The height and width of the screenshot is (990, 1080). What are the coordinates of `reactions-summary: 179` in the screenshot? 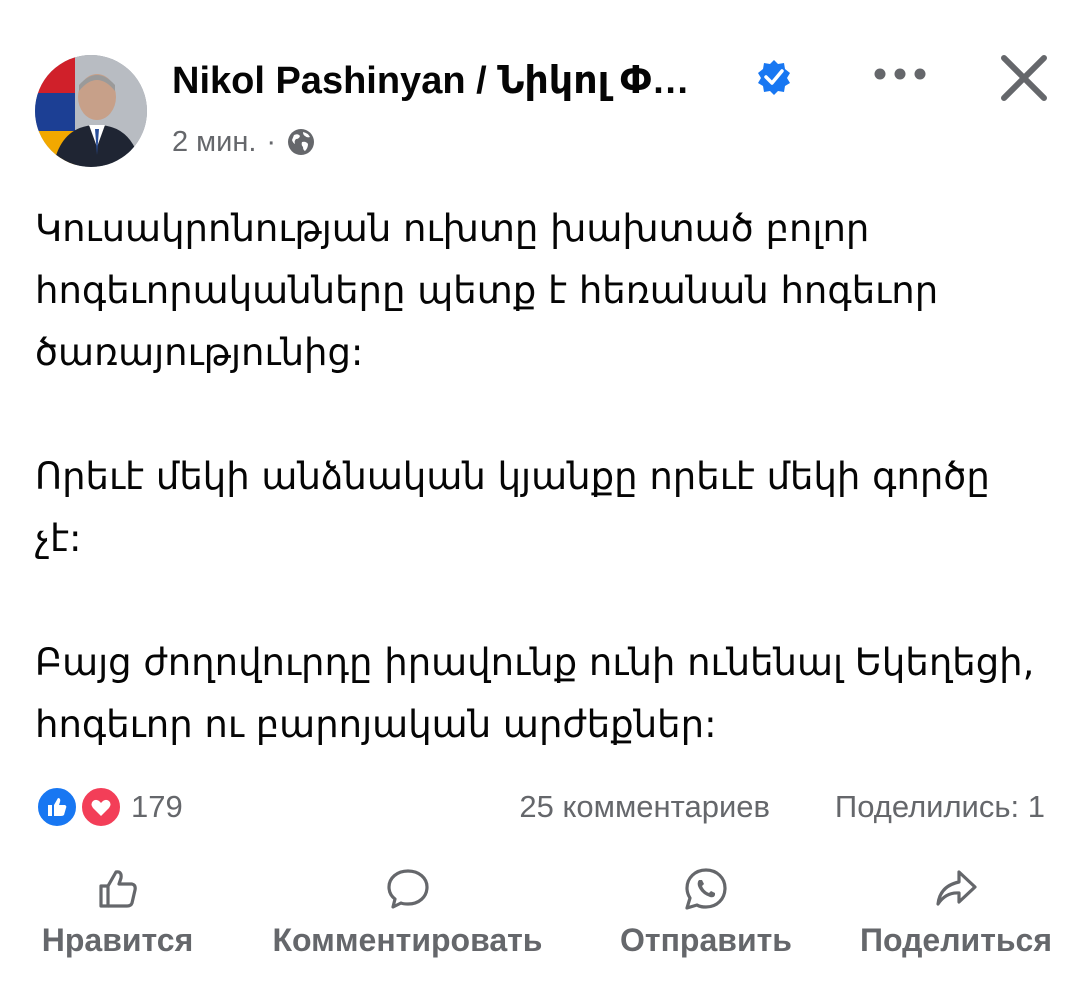 It's located at (109, 807).